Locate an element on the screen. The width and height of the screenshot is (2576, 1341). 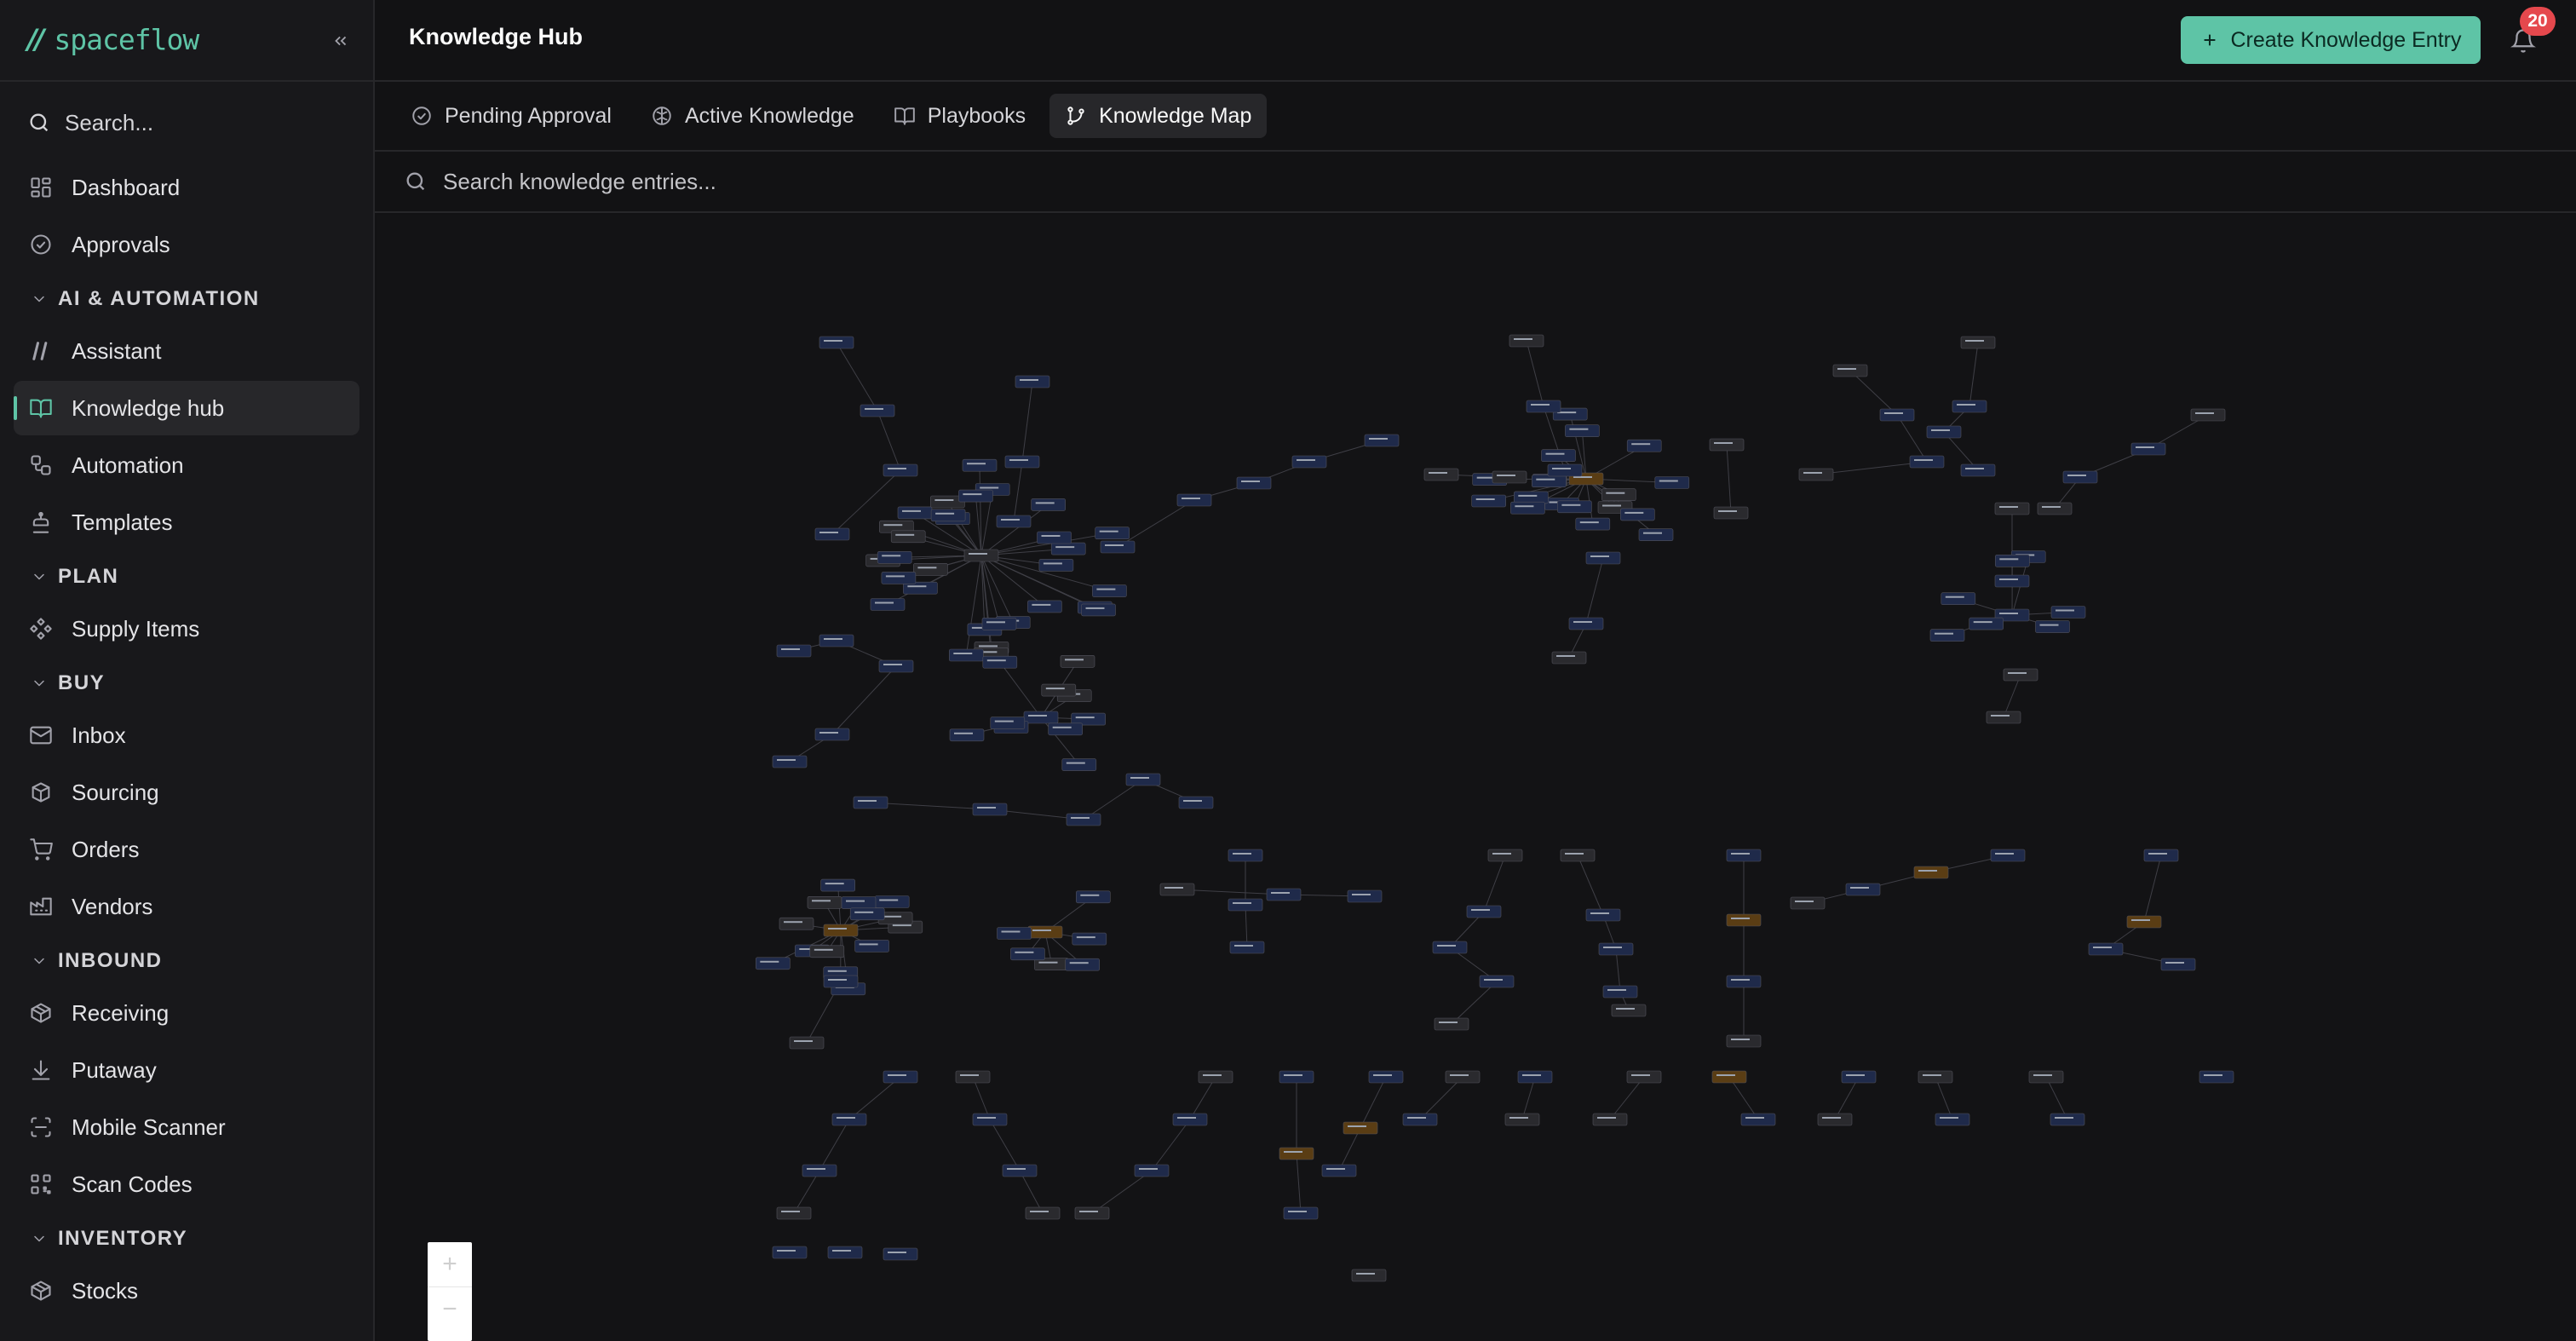
sidebar-item-automation: Automation is located at coordinates (187, 465).